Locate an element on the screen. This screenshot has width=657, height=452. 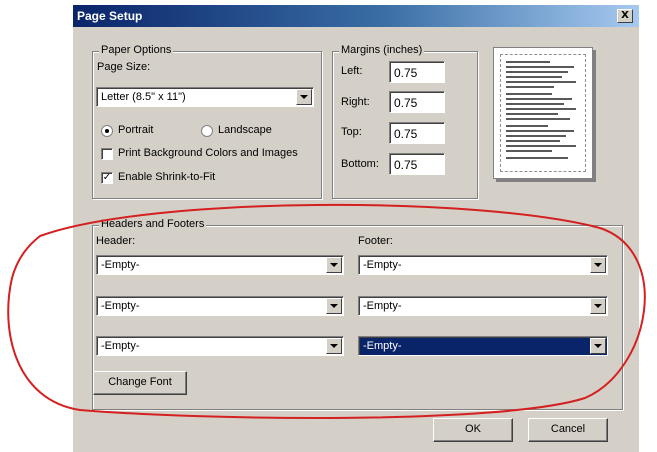
page-preview-icon is located at coordinates (543, 113).